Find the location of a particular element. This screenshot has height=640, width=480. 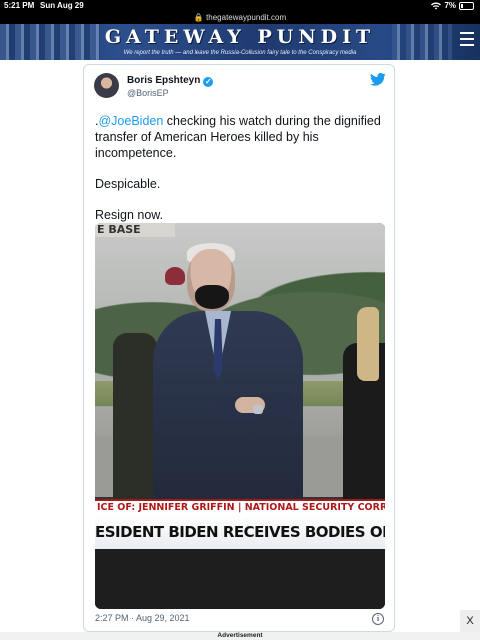

status-time: 5:21 PM is located at coordinates (19, 5).